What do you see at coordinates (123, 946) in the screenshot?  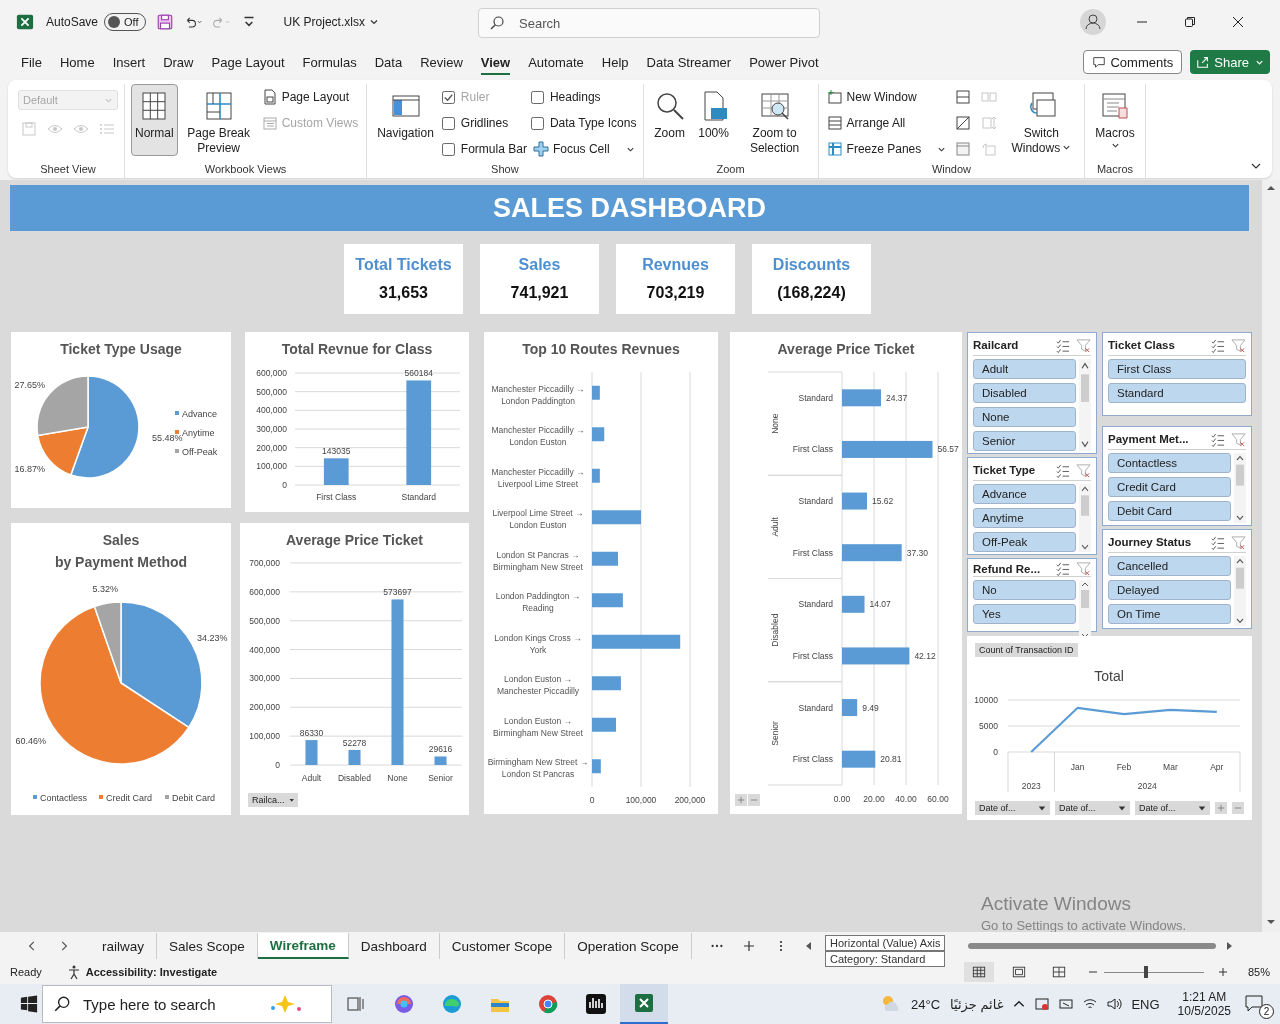 I see `sheet-tab: railway` at bounding box center [123, 946].